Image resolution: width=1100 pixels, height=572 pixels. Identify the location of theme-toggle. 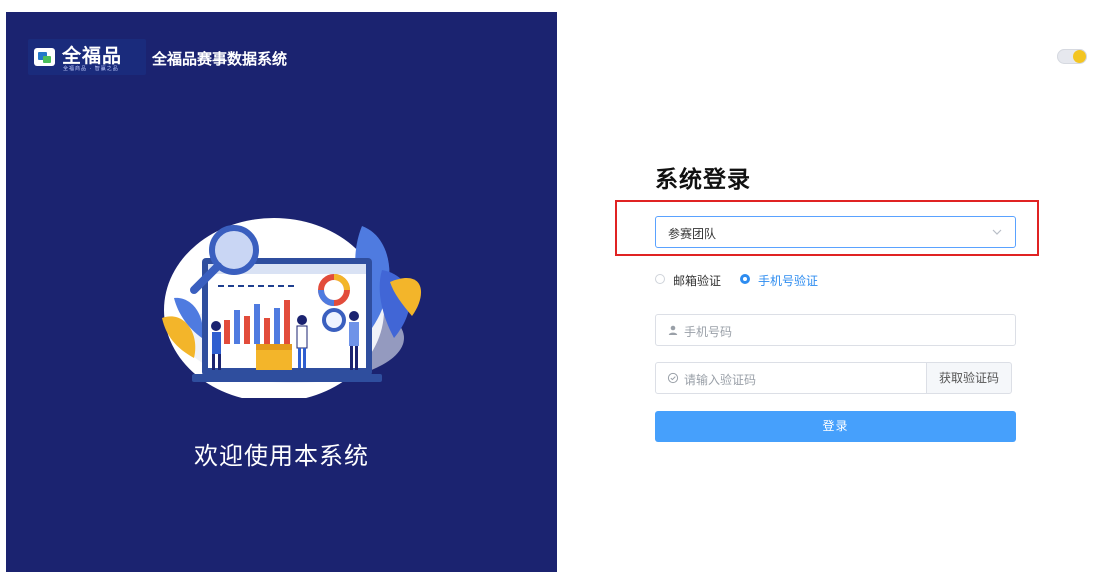
(1072, 56).